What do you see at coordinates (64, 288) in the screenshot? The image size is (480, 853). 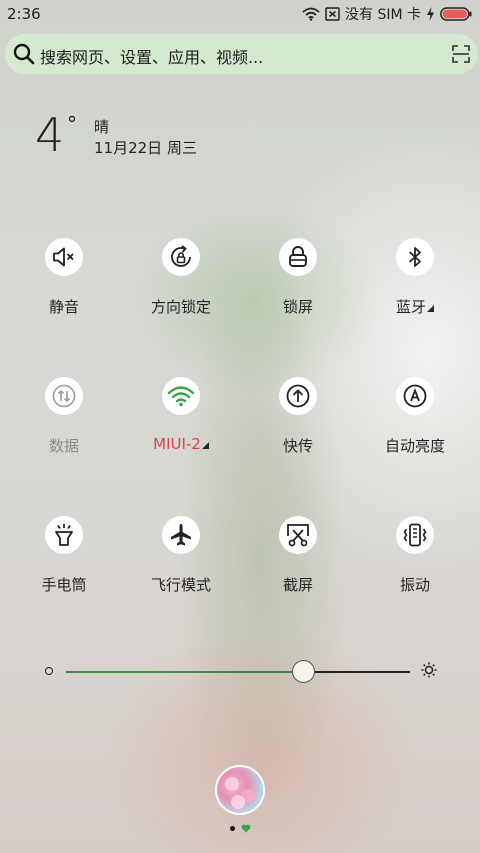 I see `toggle-mute: 静音` at bounding box center [64, 288].